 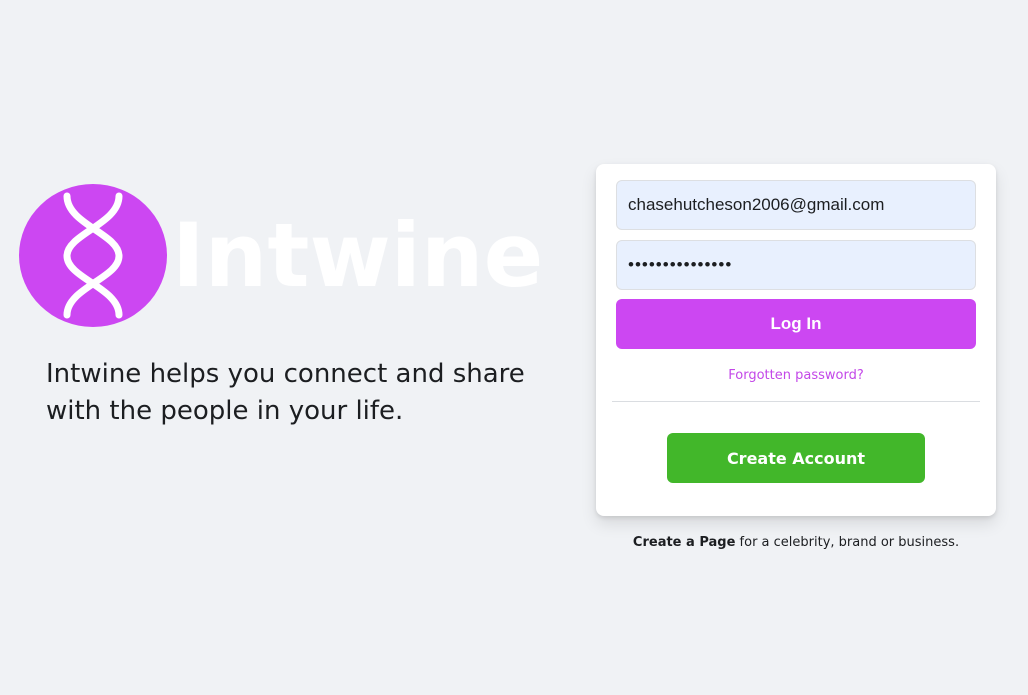 What do you see at coordinates (796, 324) in the screenshot?
I see `login-button: Log In` at bounding box center [796, 324].